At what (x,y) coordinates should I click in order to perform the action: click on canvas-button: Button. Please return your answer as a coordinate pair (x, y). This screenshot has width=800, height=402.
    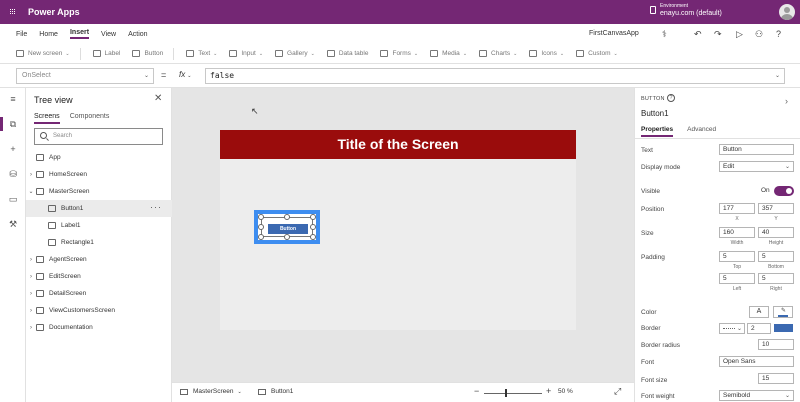
    Looking at the image, I should click on (288, 229).